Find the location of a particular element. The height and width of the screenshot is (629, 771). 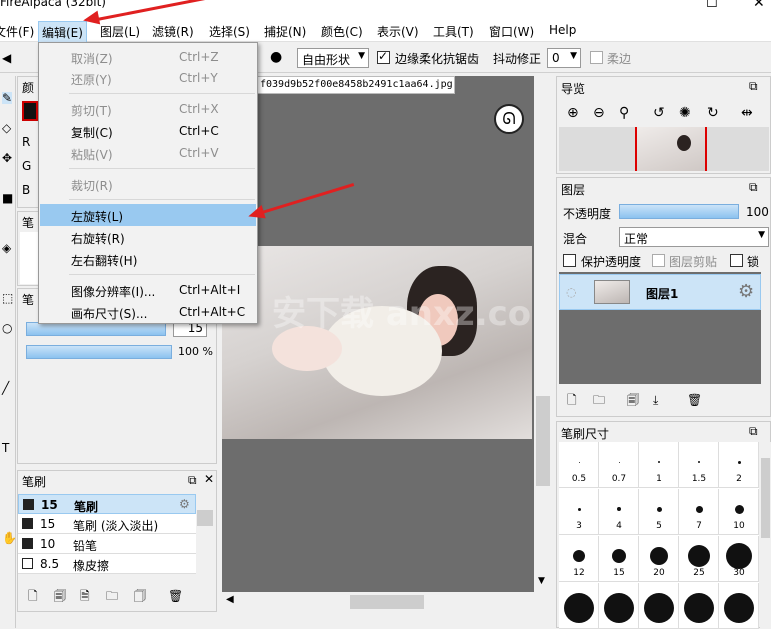

navigator-preview is located at coordinates (664, 149).